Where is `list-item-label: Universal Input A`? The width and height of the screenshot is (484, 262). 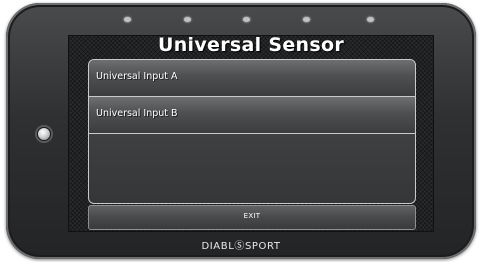
list-item-label: Universal Input A is located at coordinates (137, 76).